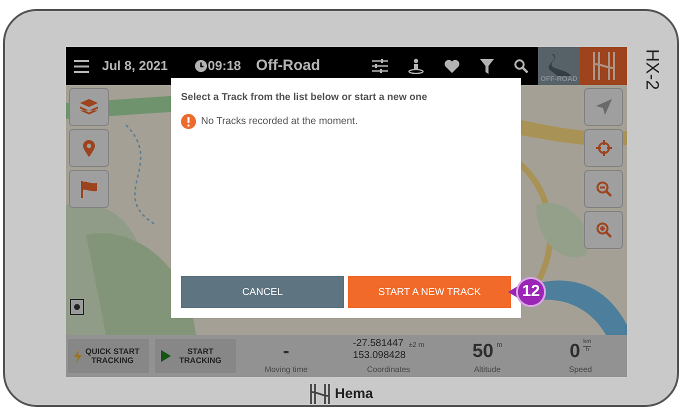 The image size is (681, 411). What do you see at coordinates (108, 356) in the screenshot?
I see `tracking-button: QUICK START TRACKING` at bounding box center [108, 356].